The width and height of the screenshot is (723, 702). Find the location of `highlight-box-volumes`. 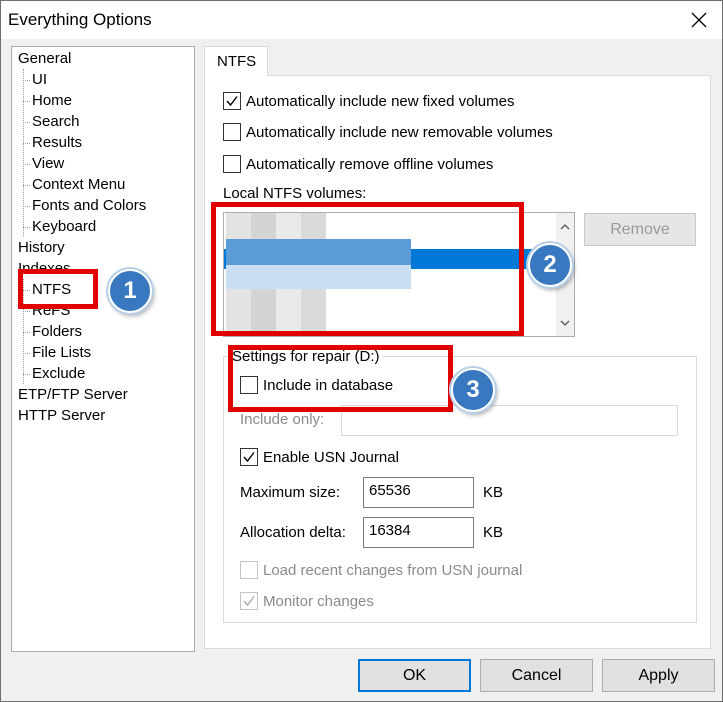

highlight-box-volumes is located at coordinates (367, 269).